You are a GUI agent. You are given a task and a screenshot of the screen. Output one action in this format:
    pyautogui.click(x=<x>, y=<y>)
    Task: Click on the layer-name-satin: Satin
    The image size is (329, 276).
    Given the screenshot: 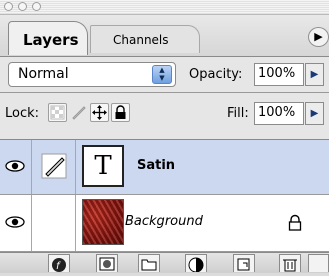 What is the action you would take?
    pyautogui.click(x=156, y=165)
    